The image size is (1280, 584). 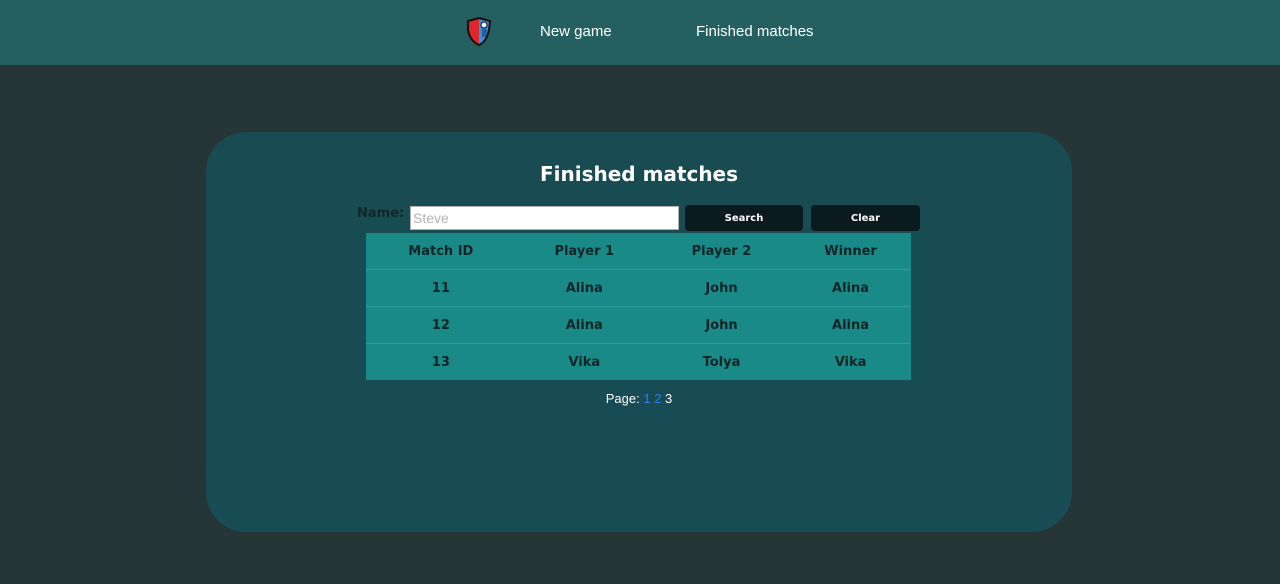 I want to click on player-1-cell: Vika, so click(x=584, y=361).